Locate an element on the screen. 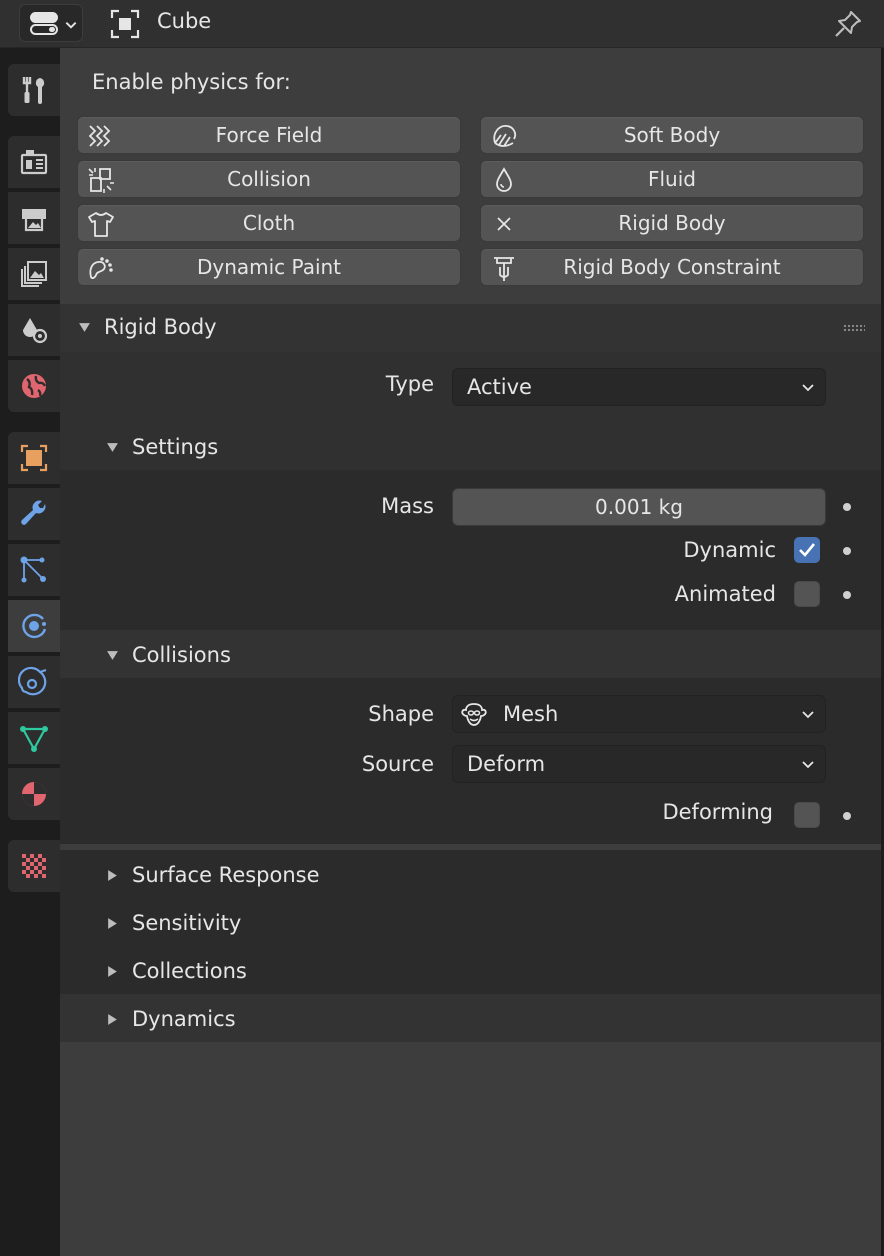 This screenshot has height=1256, width=884. properties-header: Cube is located at coordinates (442, 24).